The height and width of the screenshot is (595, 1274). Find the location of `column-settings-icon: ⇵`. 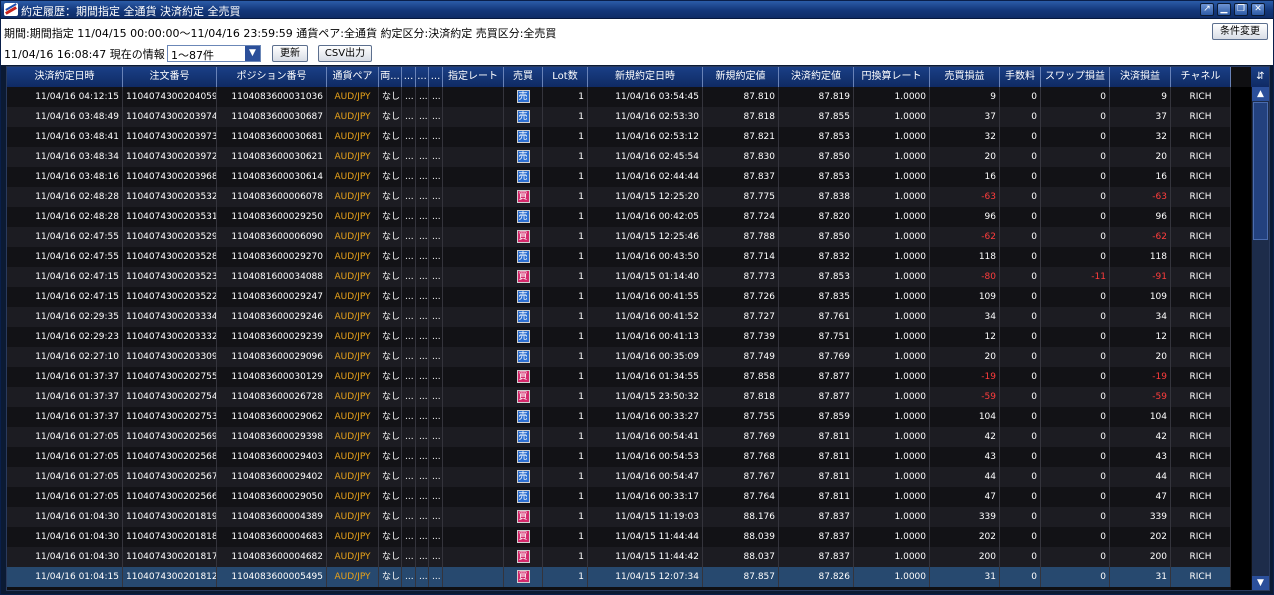

column-settings-icon: ⇵ is located at coordinates (1260, 77).